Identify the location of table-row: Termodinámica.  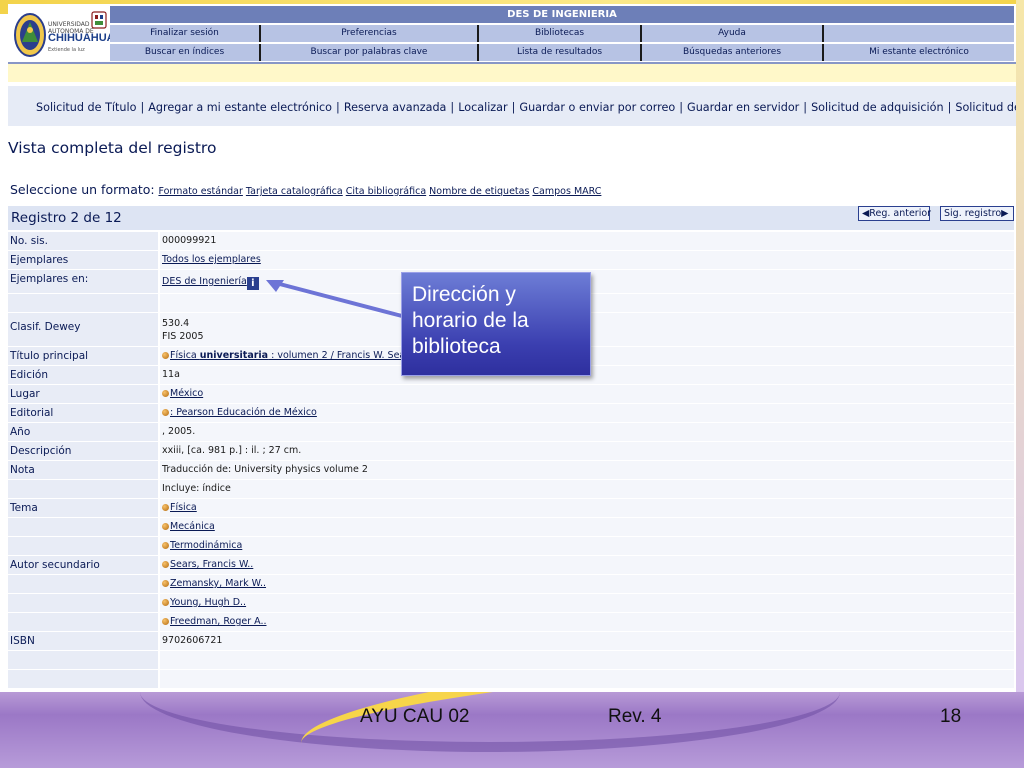
(511, 546).